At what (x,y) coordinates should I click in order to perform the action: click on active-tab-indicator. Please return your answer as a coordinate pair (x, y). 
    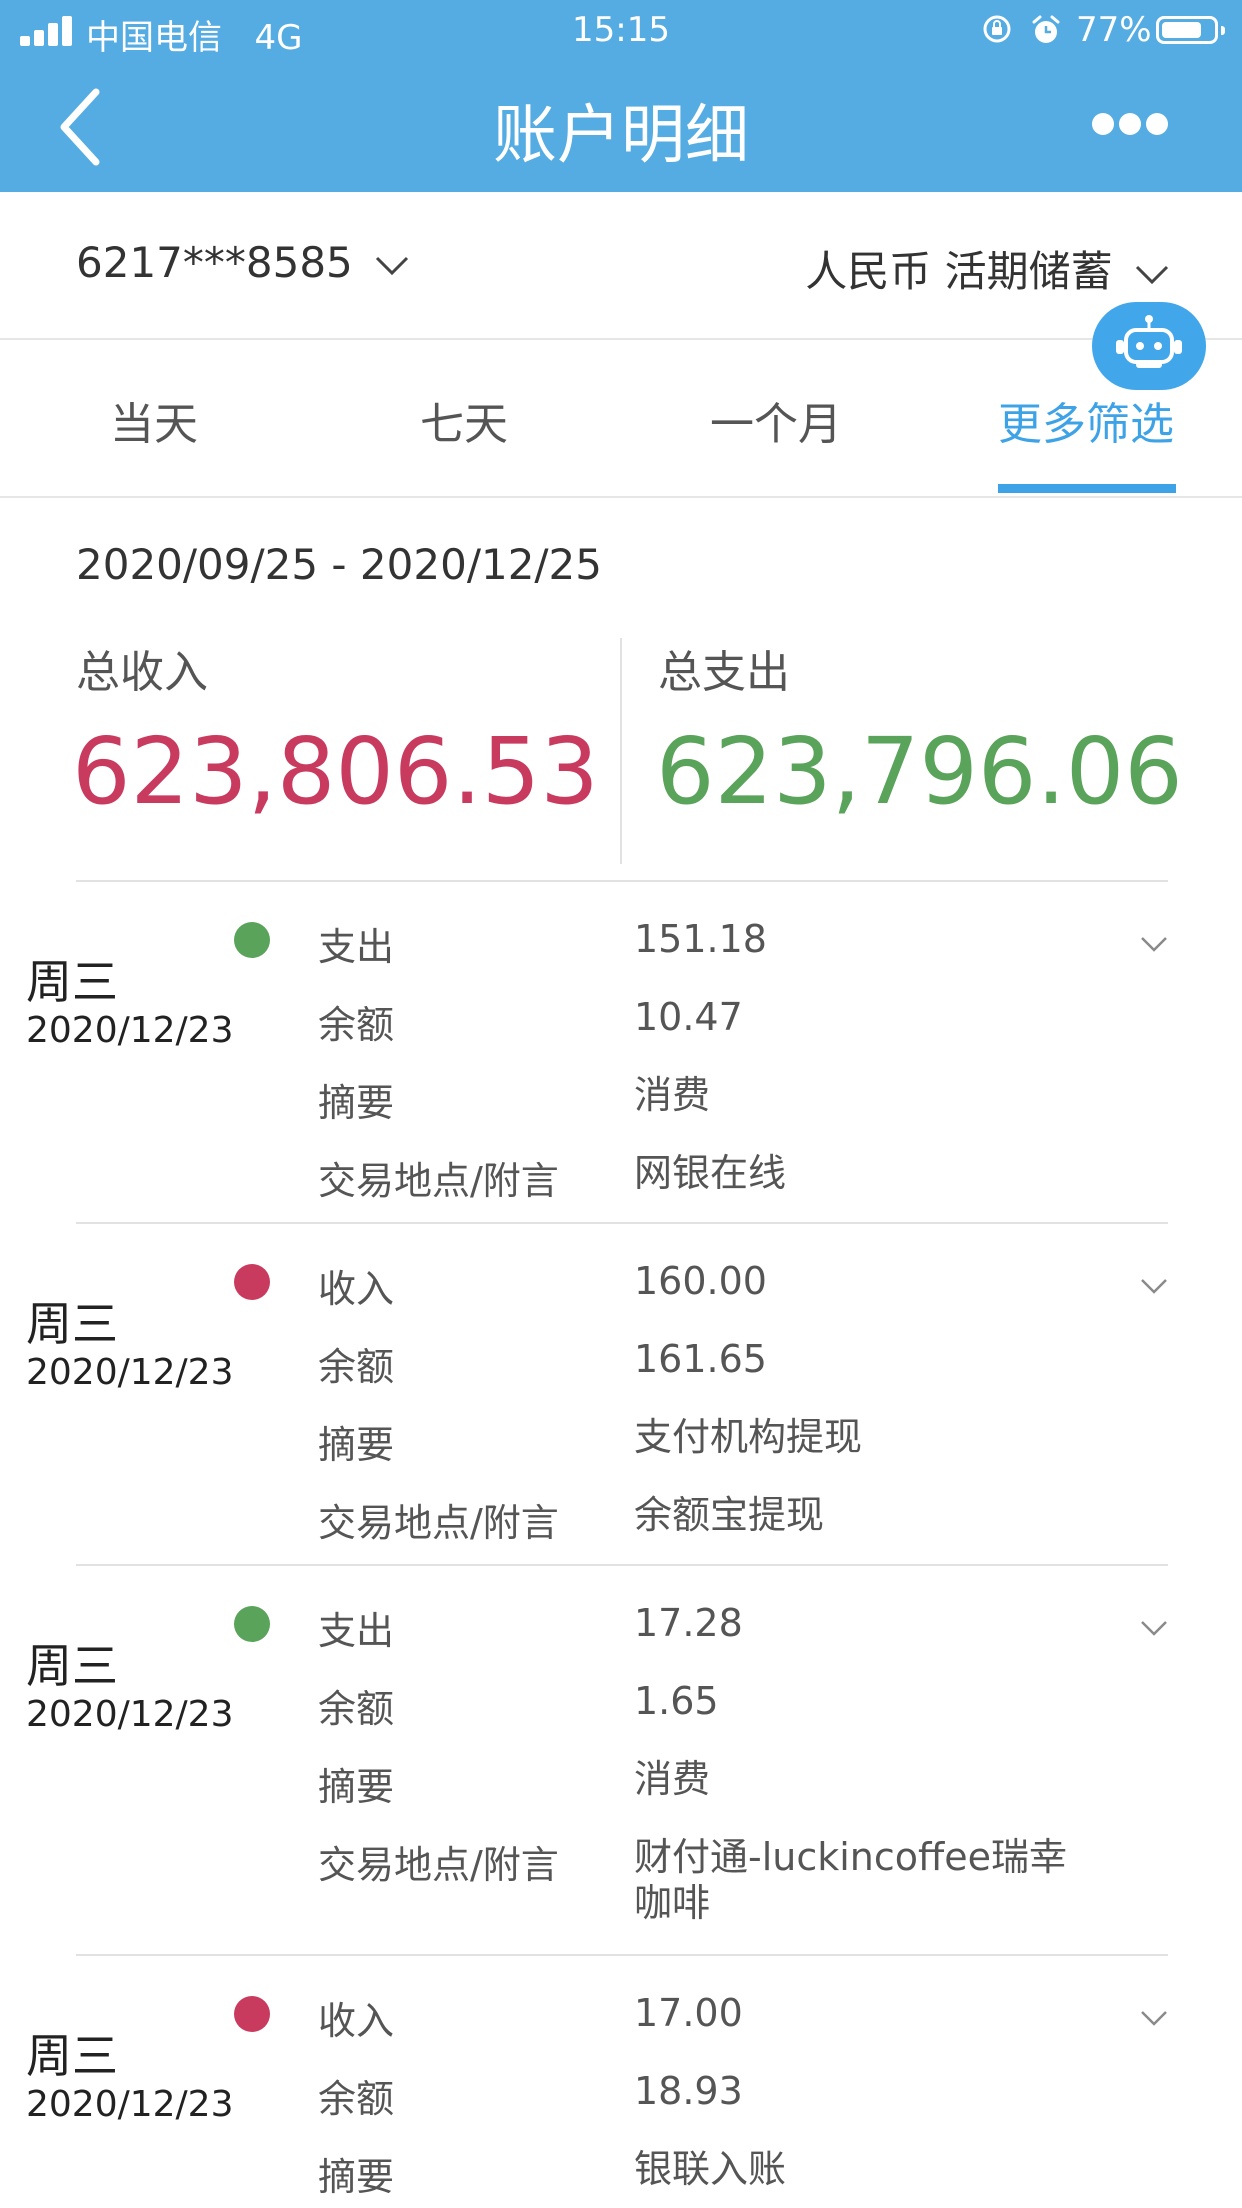
    Looking at the image, I should click on (1087, 488).